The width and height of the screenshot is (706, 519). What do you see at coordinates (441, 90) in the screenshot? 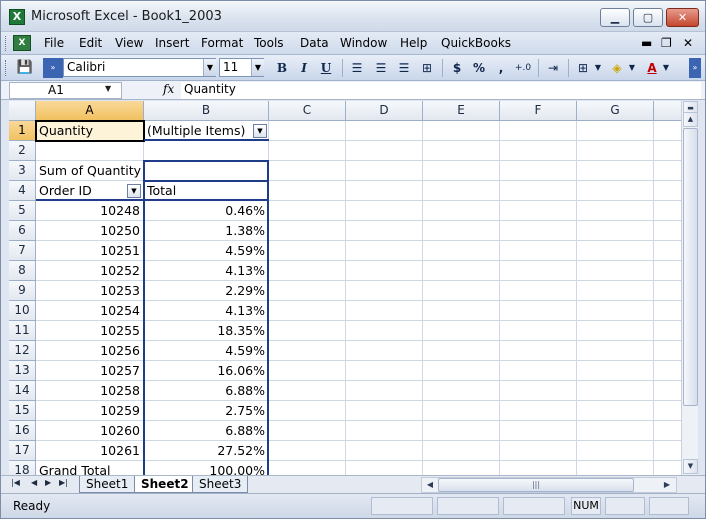
I see `formula-input: Quantity` at bounding box center [441, 90].